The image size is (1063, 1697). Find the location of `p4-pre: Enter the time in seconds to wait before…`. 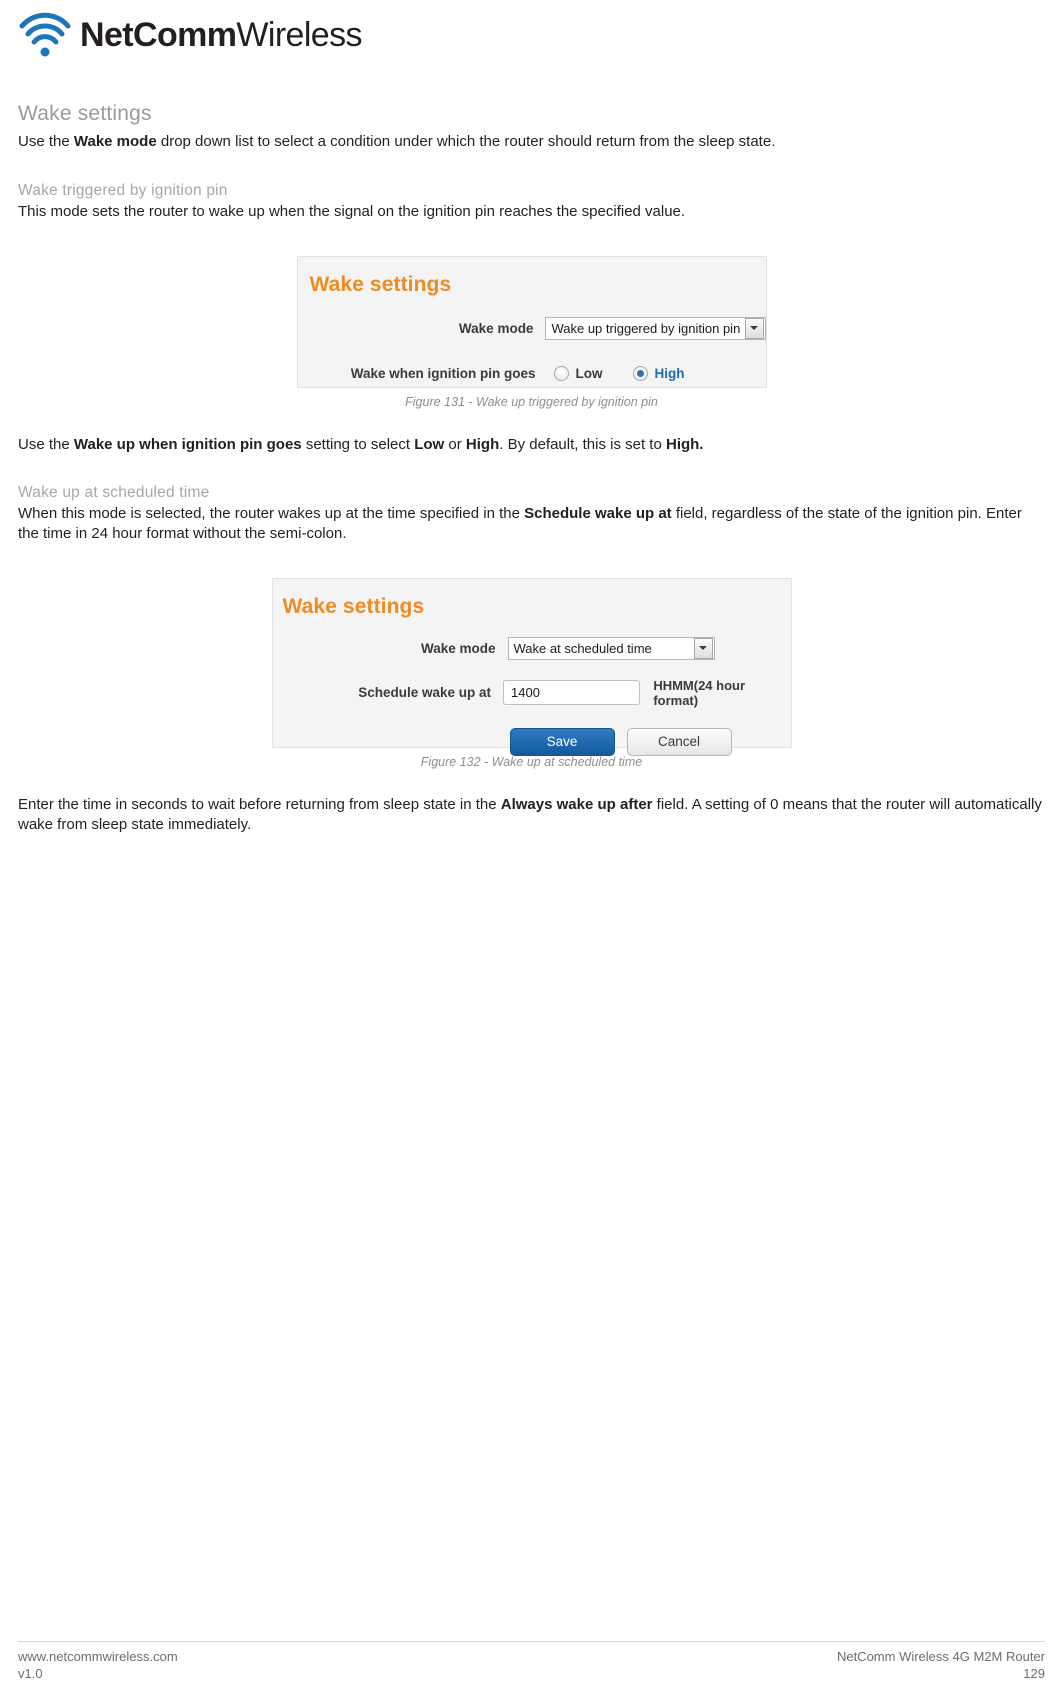

p4-pre: Enter the time in seconds to wait before… is located at coordinates (259, 804).